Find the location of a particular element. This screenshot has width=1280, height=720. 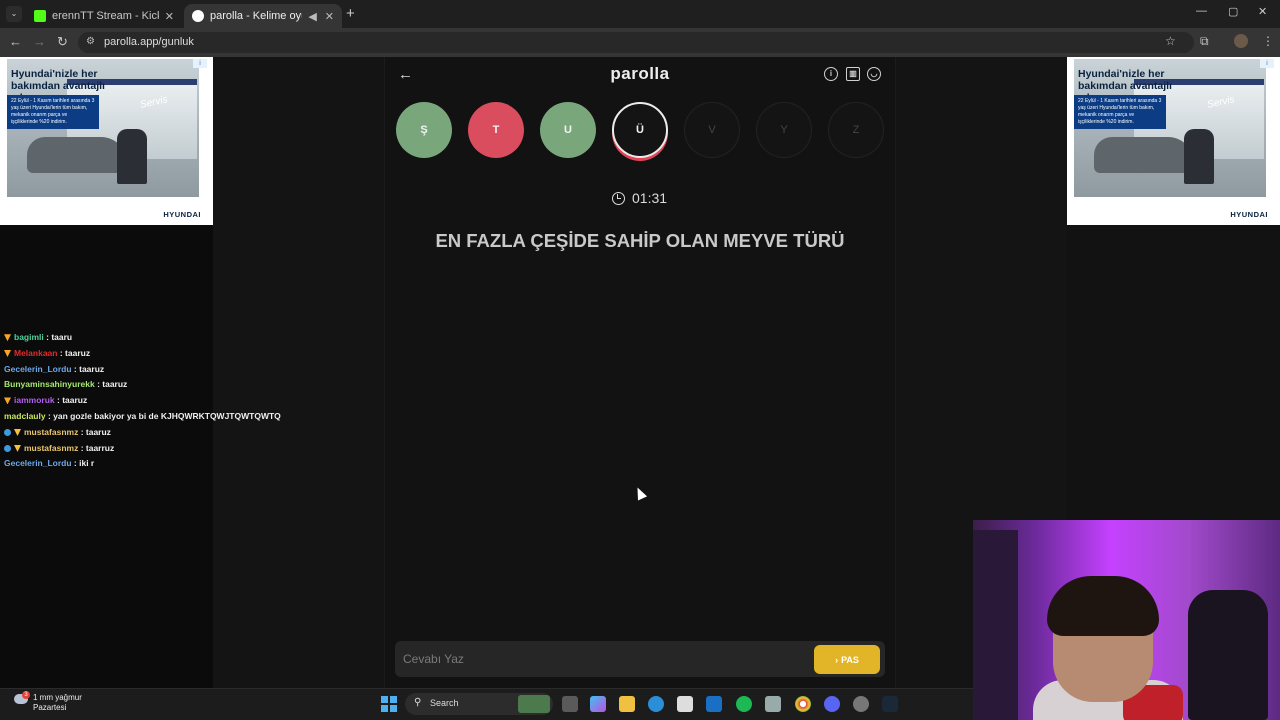

audio-icon: ◀ is located at coordinates (312, 16).